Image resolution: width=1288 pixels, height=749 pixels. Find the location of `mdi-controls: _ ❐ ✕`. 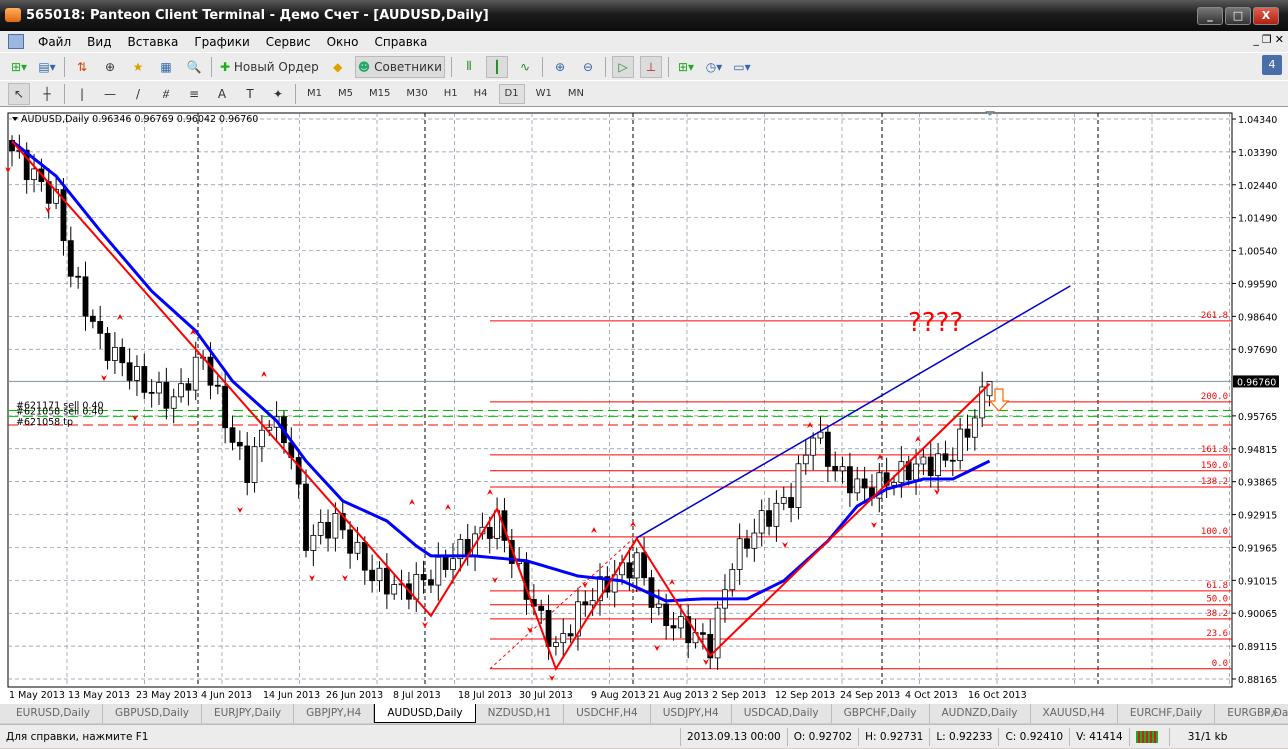

mdi-controls: _ ❐ ✕ is located at coordinates (1268, 39).